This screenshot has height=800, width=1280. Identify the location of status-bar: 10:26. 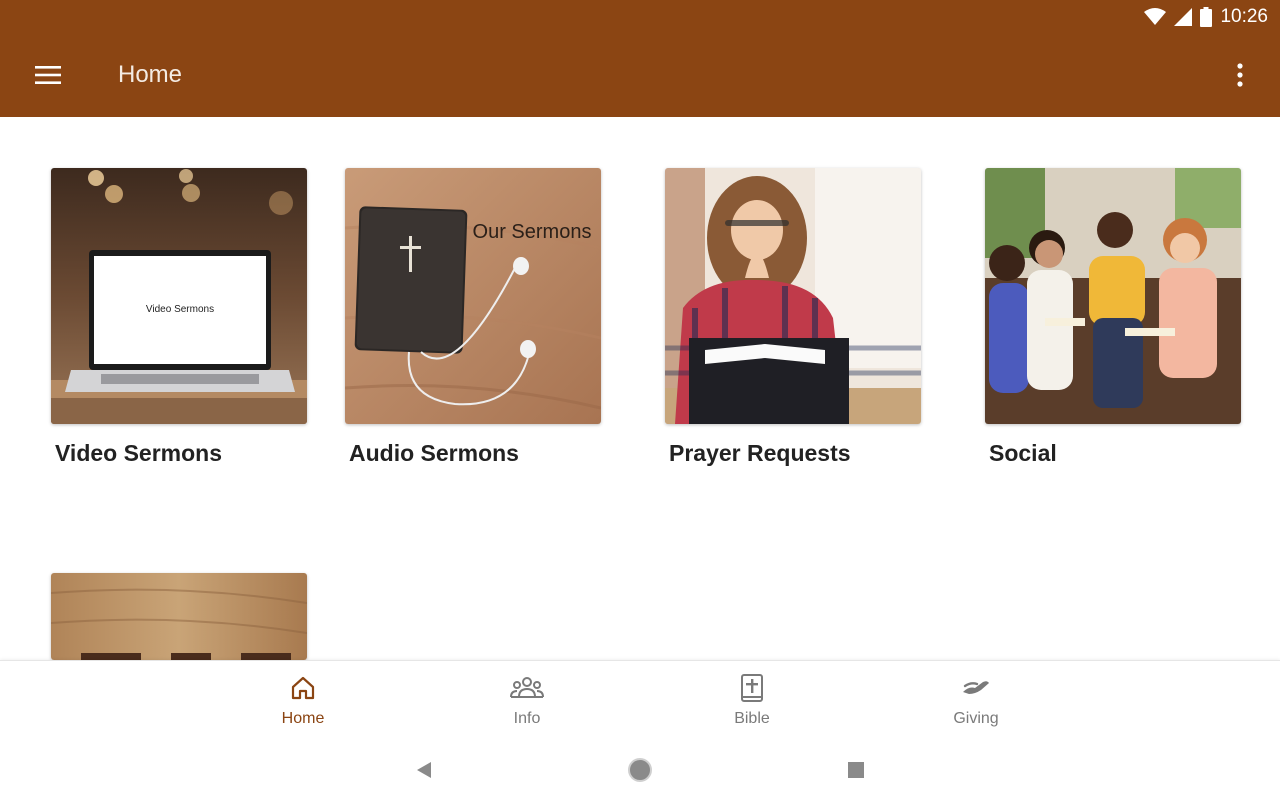
(1206, 17).